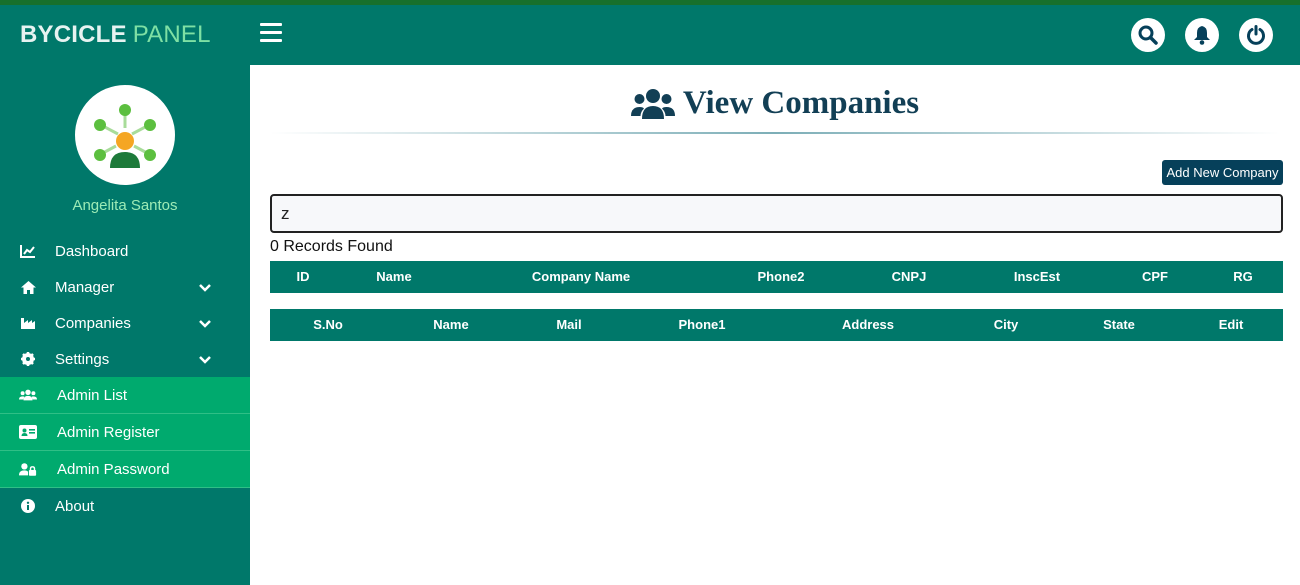  Describe the element at coordinates (776, 213) in the screenshot. I see `search-input` at that location.